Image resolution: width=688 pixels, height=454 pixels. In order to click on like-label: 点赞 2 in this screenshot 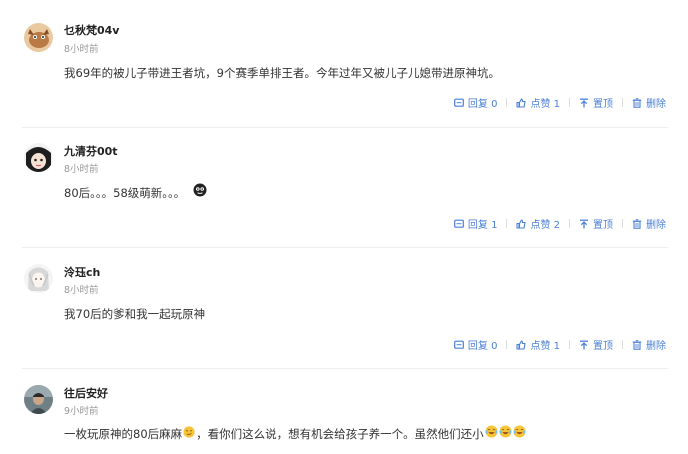, I will do `click(545, 225)`.